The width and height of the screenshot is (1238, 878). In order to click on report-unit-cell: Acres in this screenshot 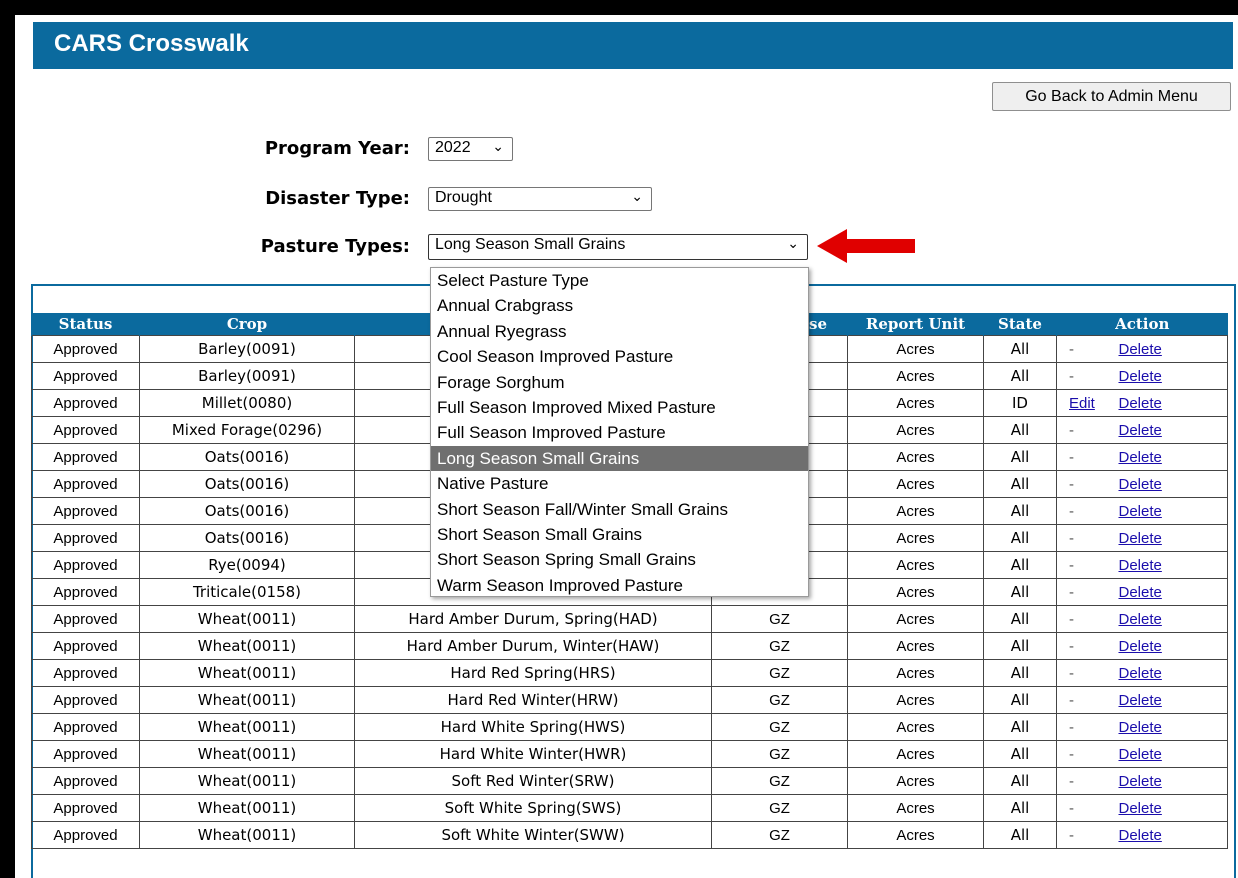, I will do `click(915, 808)`.